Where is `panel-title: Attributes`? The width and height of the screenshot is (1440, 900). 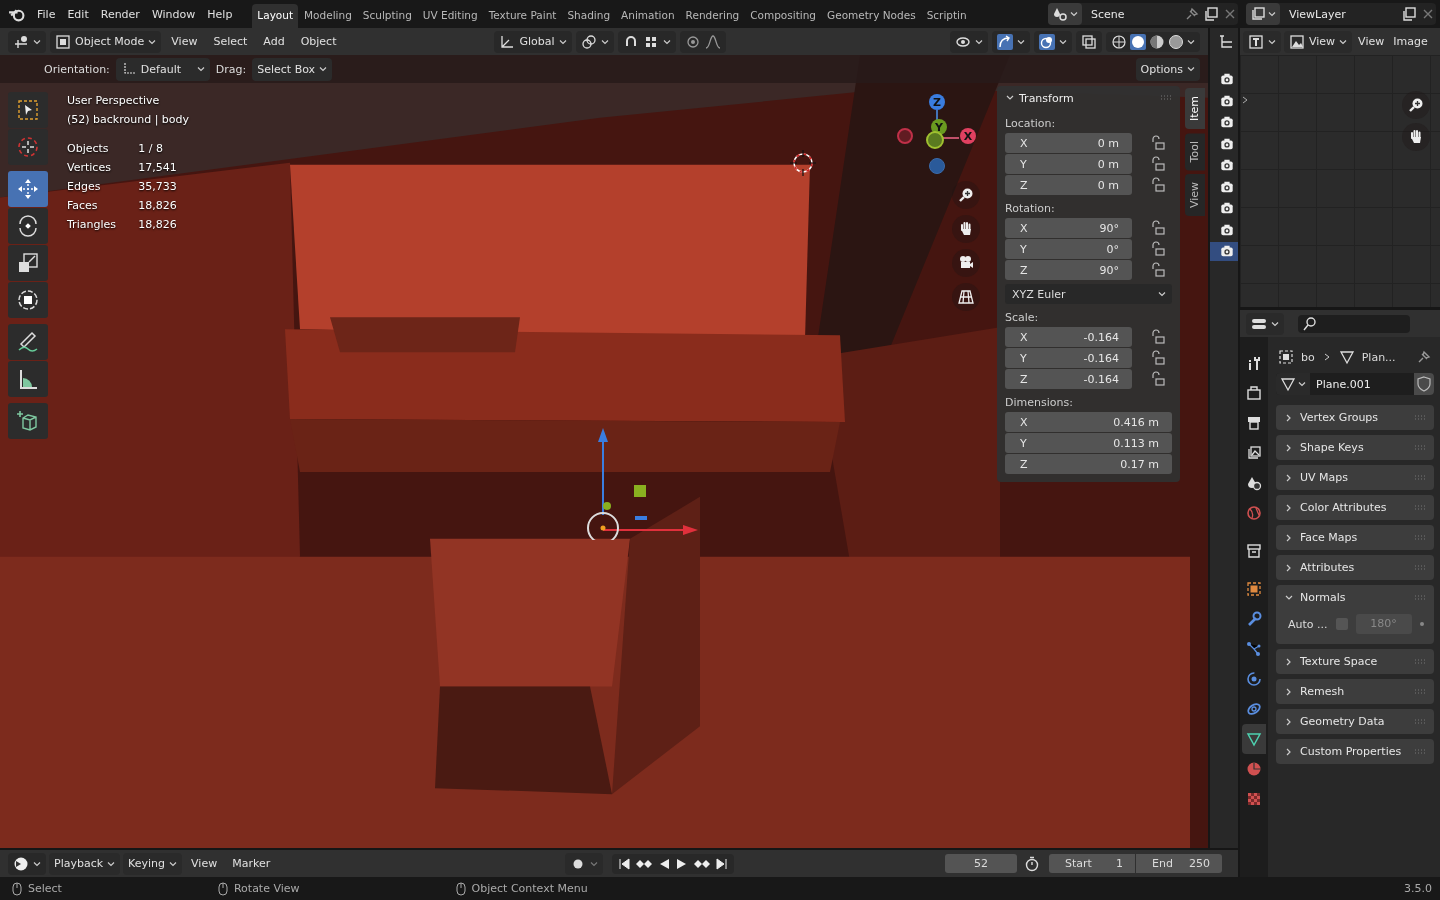
panel-title: Attributes is located at coordinates (1327, 567).